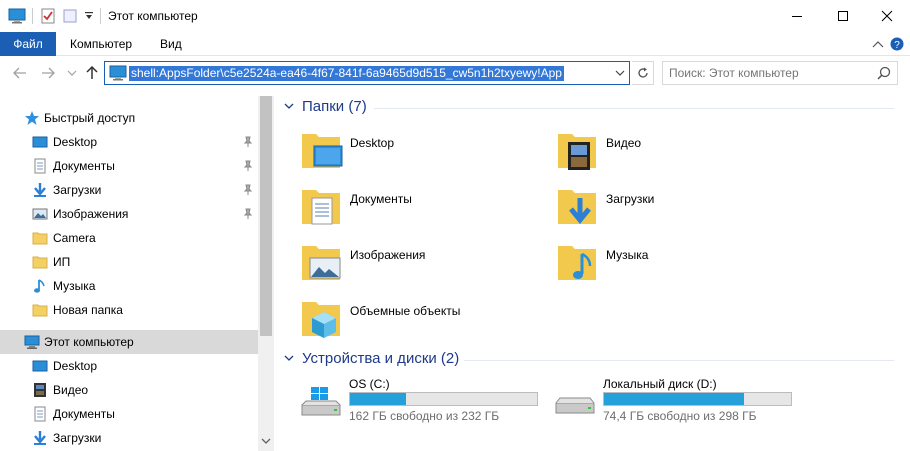 This screenshot has width=910, height=451. I want to click on folder-label: Desktop, so click(372, 143).